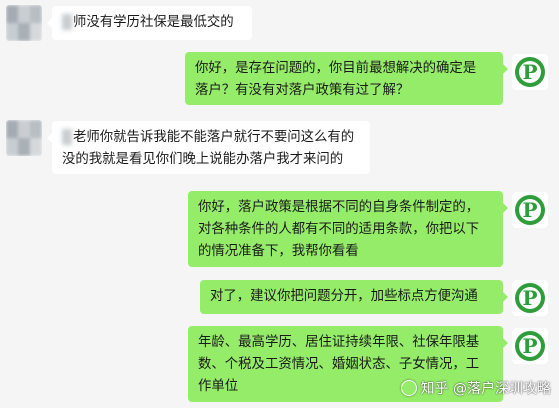 Image resolution: width=559 pixels, height=408 pixels. I want to click on message-line: 对了，建议你把问题分开，加些标点方便沟通, so click(344, 296).